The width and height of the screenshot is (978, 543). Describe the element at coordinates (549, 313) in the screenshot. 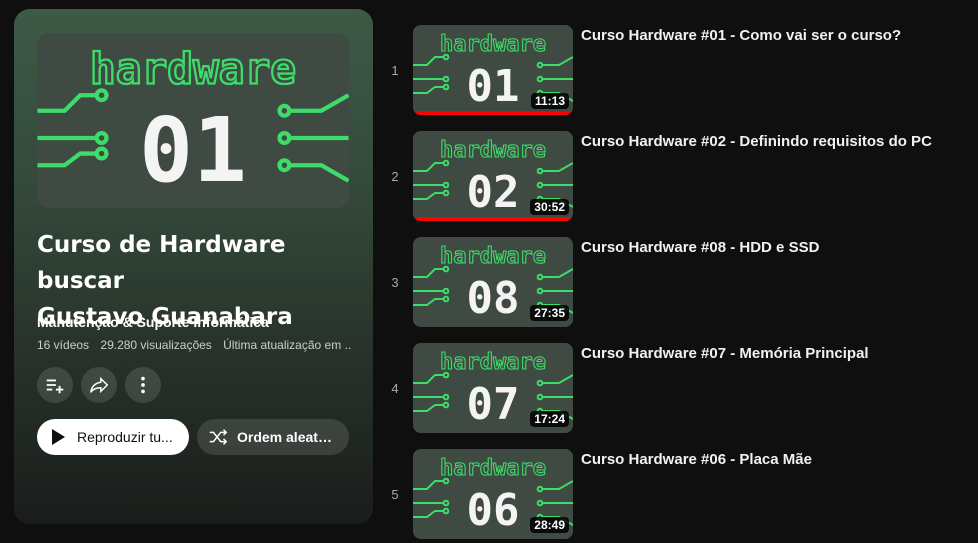

I see `duration-badge: 27:35` at that location.